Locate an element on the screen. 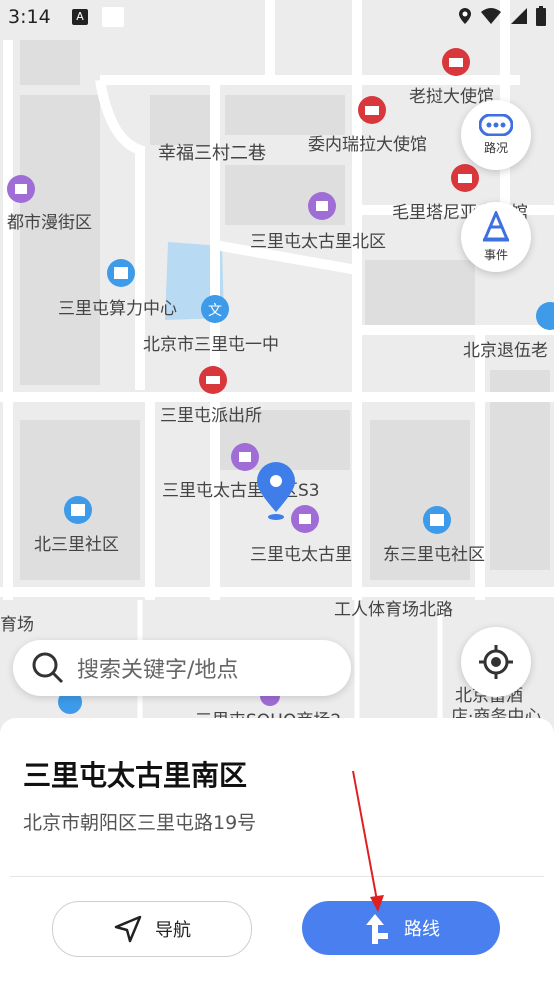 Image resolution: width=554 pixels, height=984 pixels. navigate-label: 导航 is located at coordinates (173, 930).